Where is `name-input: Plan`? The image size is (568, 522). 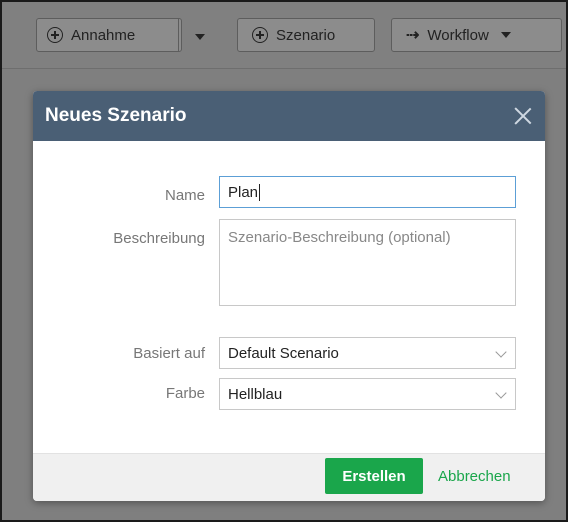
name-input: Plan is located at coordinates (367, 192).